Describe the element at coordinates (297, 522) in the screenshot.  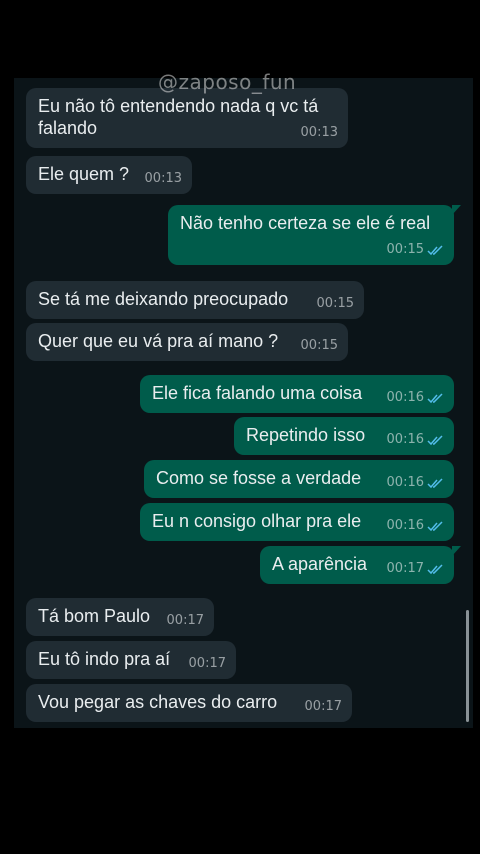
I see `message-bubble-outgoing: Eu n consigo olhar pra ele 00:16` at that location.